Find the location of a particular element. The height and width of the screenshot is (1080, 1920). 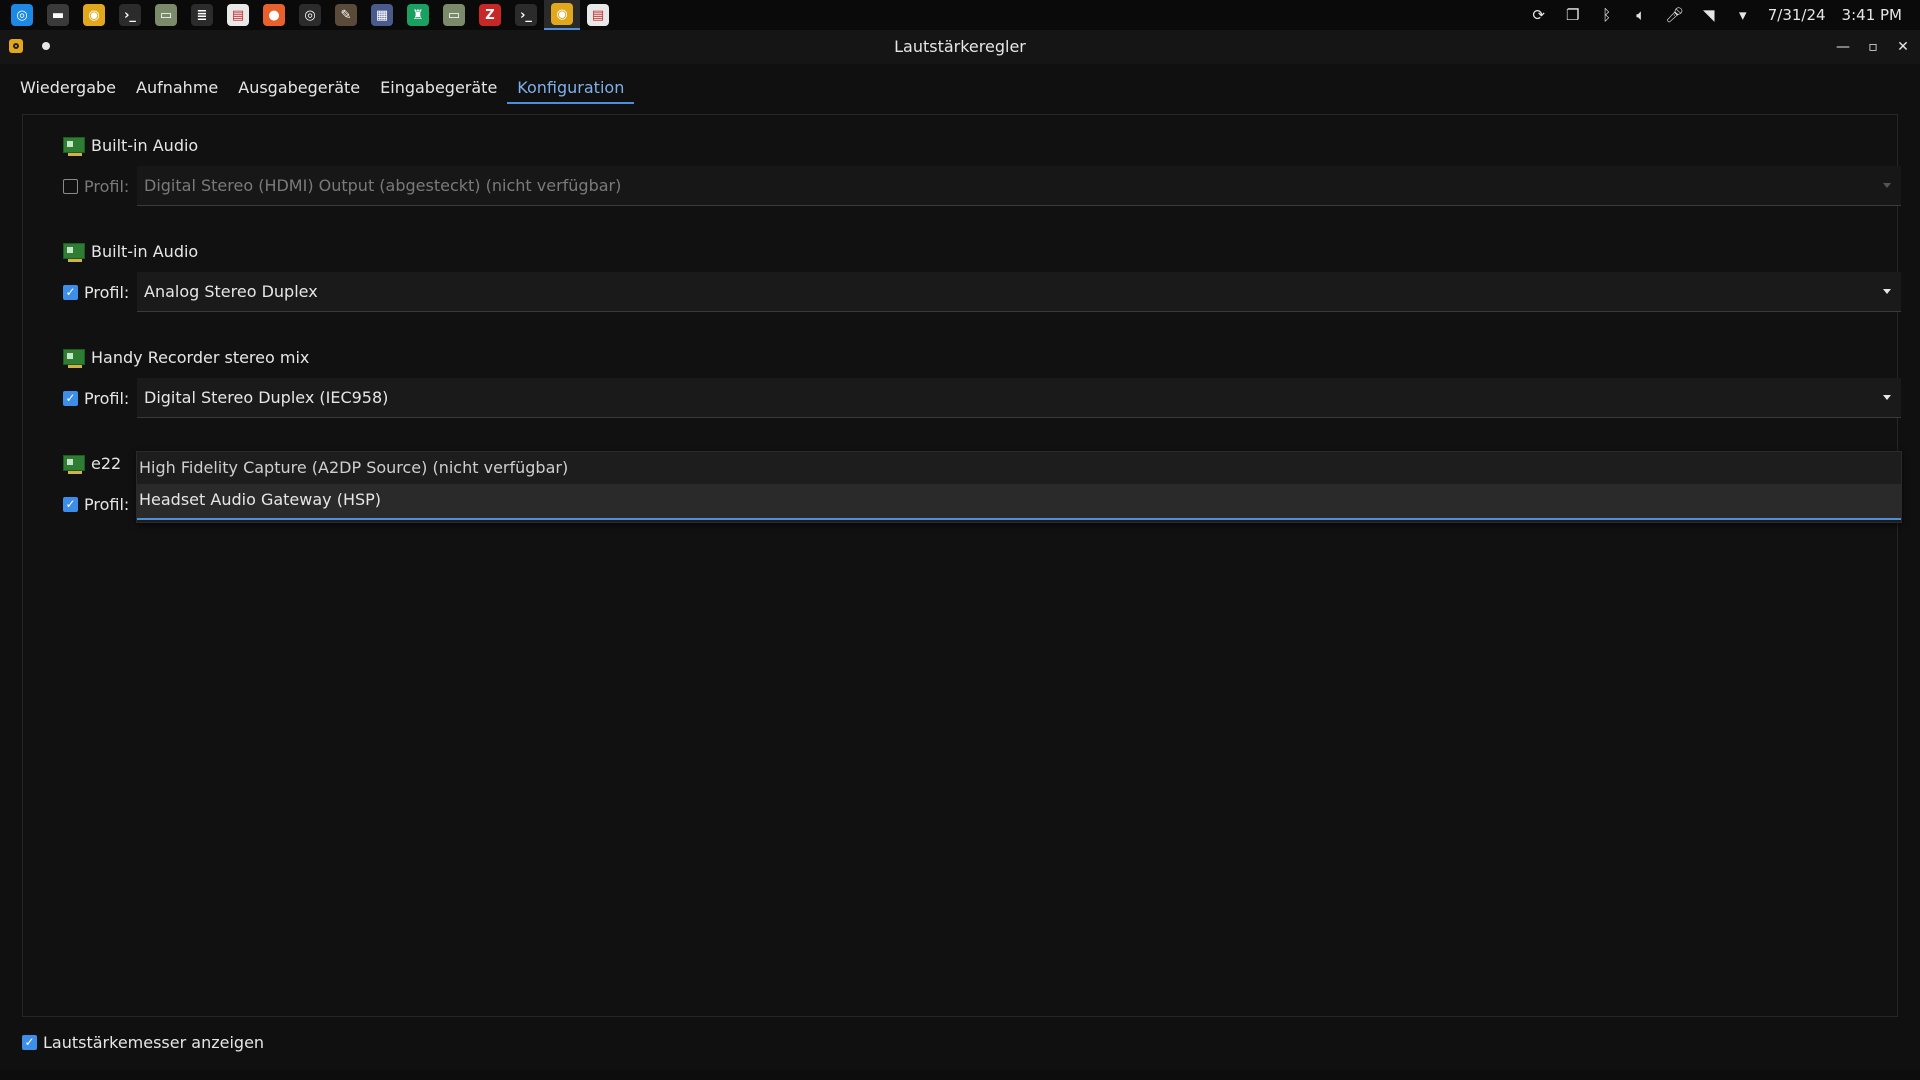

speaker-icon: 🔈︎ is located at coordinates (1641, 15).